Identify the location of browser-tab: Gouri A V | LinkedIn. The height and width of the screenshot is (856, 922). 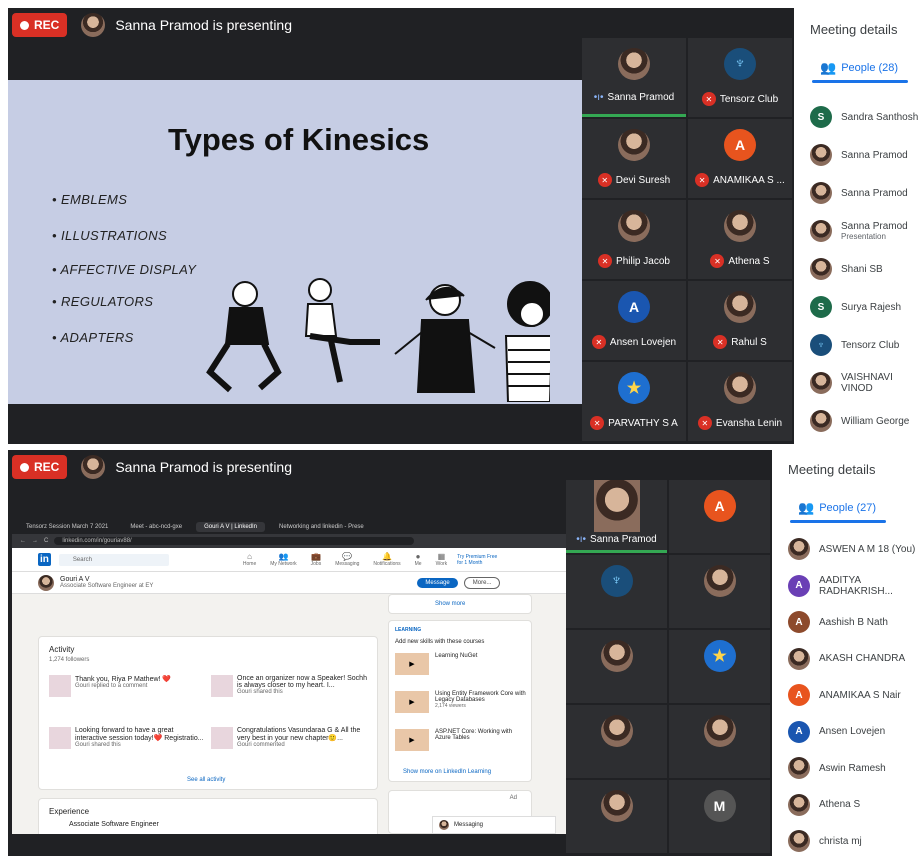
(231, 527).